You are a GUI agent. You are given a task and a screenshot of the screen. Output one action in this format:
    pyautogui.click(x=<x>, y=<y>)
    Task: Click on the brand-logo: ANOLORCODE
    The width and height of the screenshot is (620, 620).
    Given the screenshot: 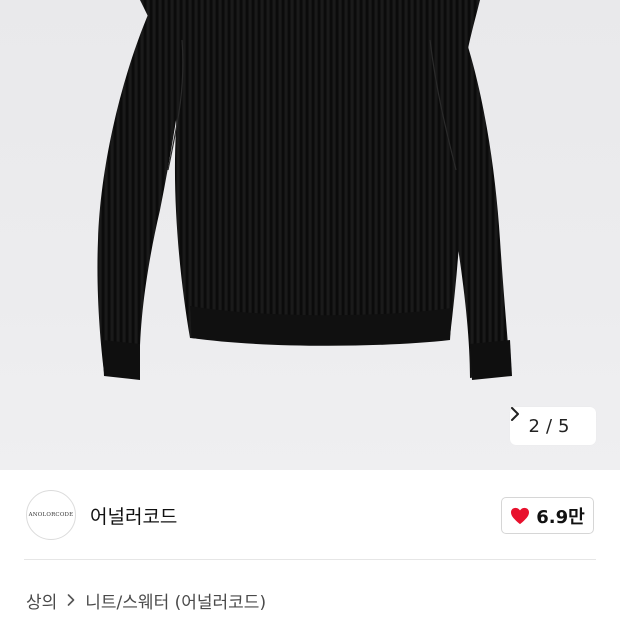 What is the action you would take?
    pyautogui.click(x=51, y=515)
    